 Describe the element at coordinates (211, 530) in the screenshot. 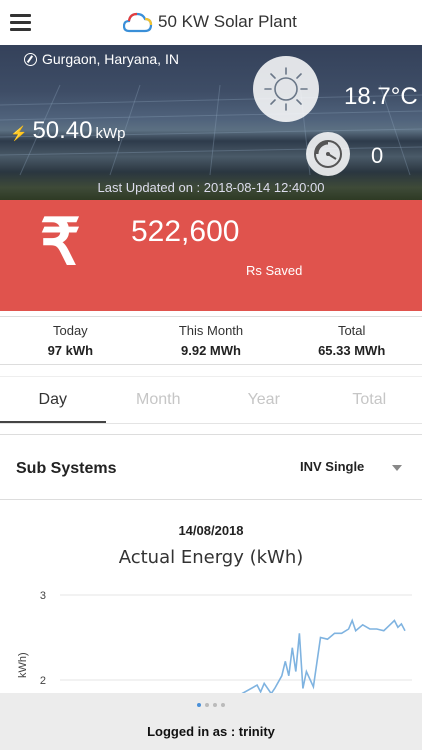

I see `chart-date: 14/08/2018` at that location.